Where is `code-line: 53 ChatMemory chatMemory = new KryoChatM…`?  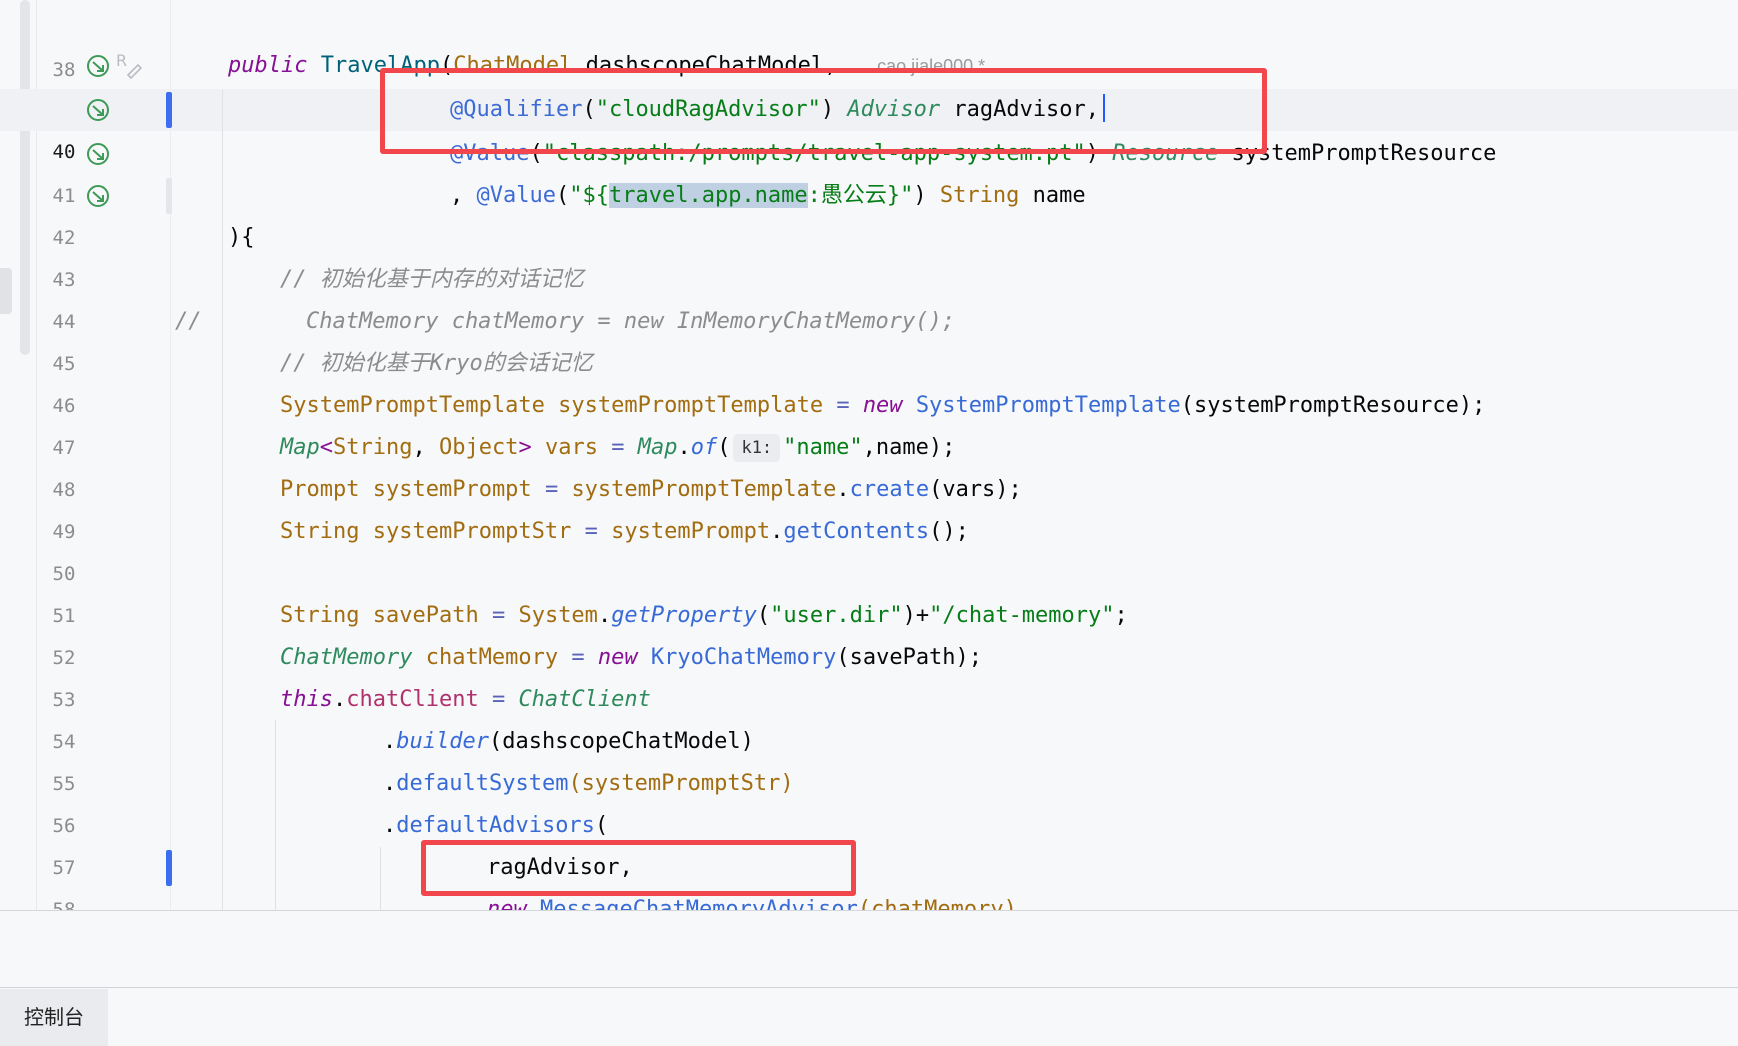
code-line: 53 ChatMemory chatMemory = new KryoChatM… is located at coordinates (869, 674).